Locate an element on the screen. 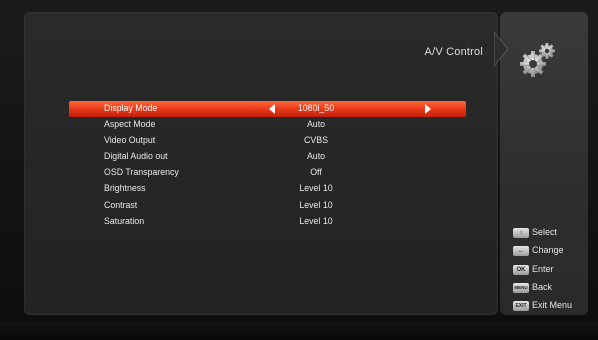 This screenshot has height=340, width=598. menu-row-label: Brightness is located at coordinates (125, 188).